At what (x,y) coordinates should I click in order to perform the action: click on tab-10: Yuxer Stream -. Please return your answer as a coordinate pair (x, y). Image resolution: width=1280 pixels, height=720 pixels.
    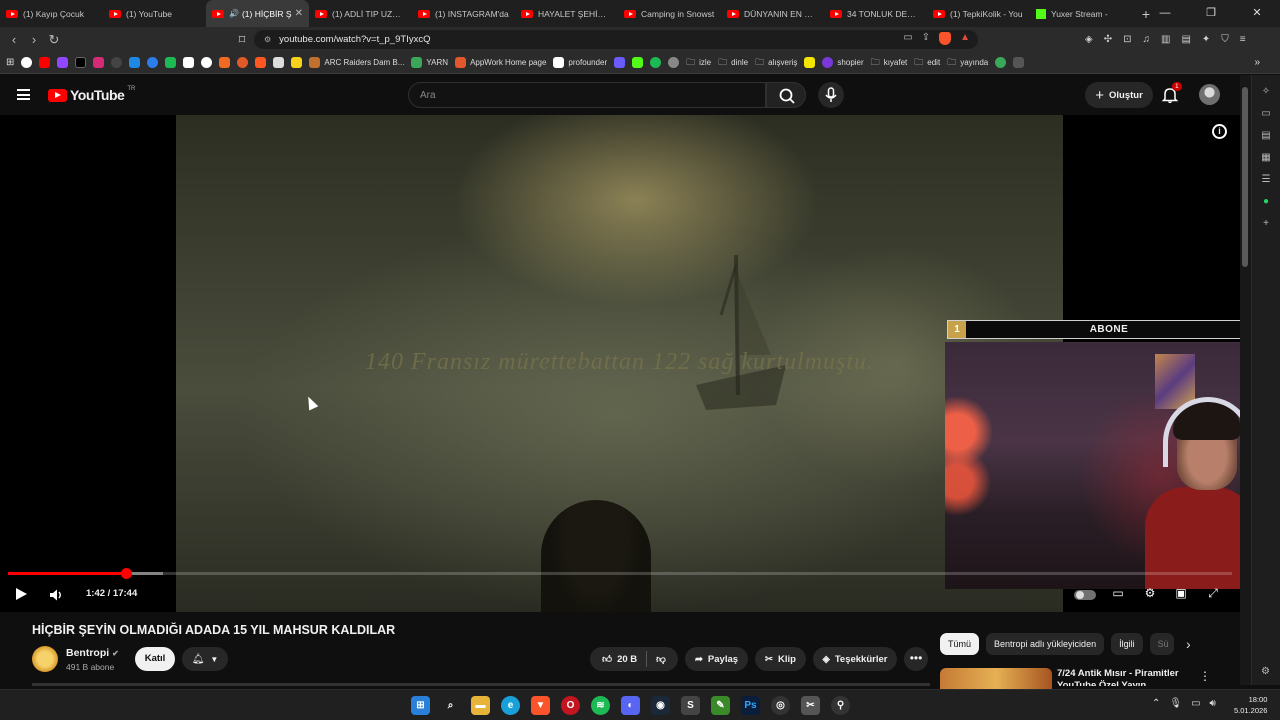
    Looking at the image, I should click on (1081, 13).